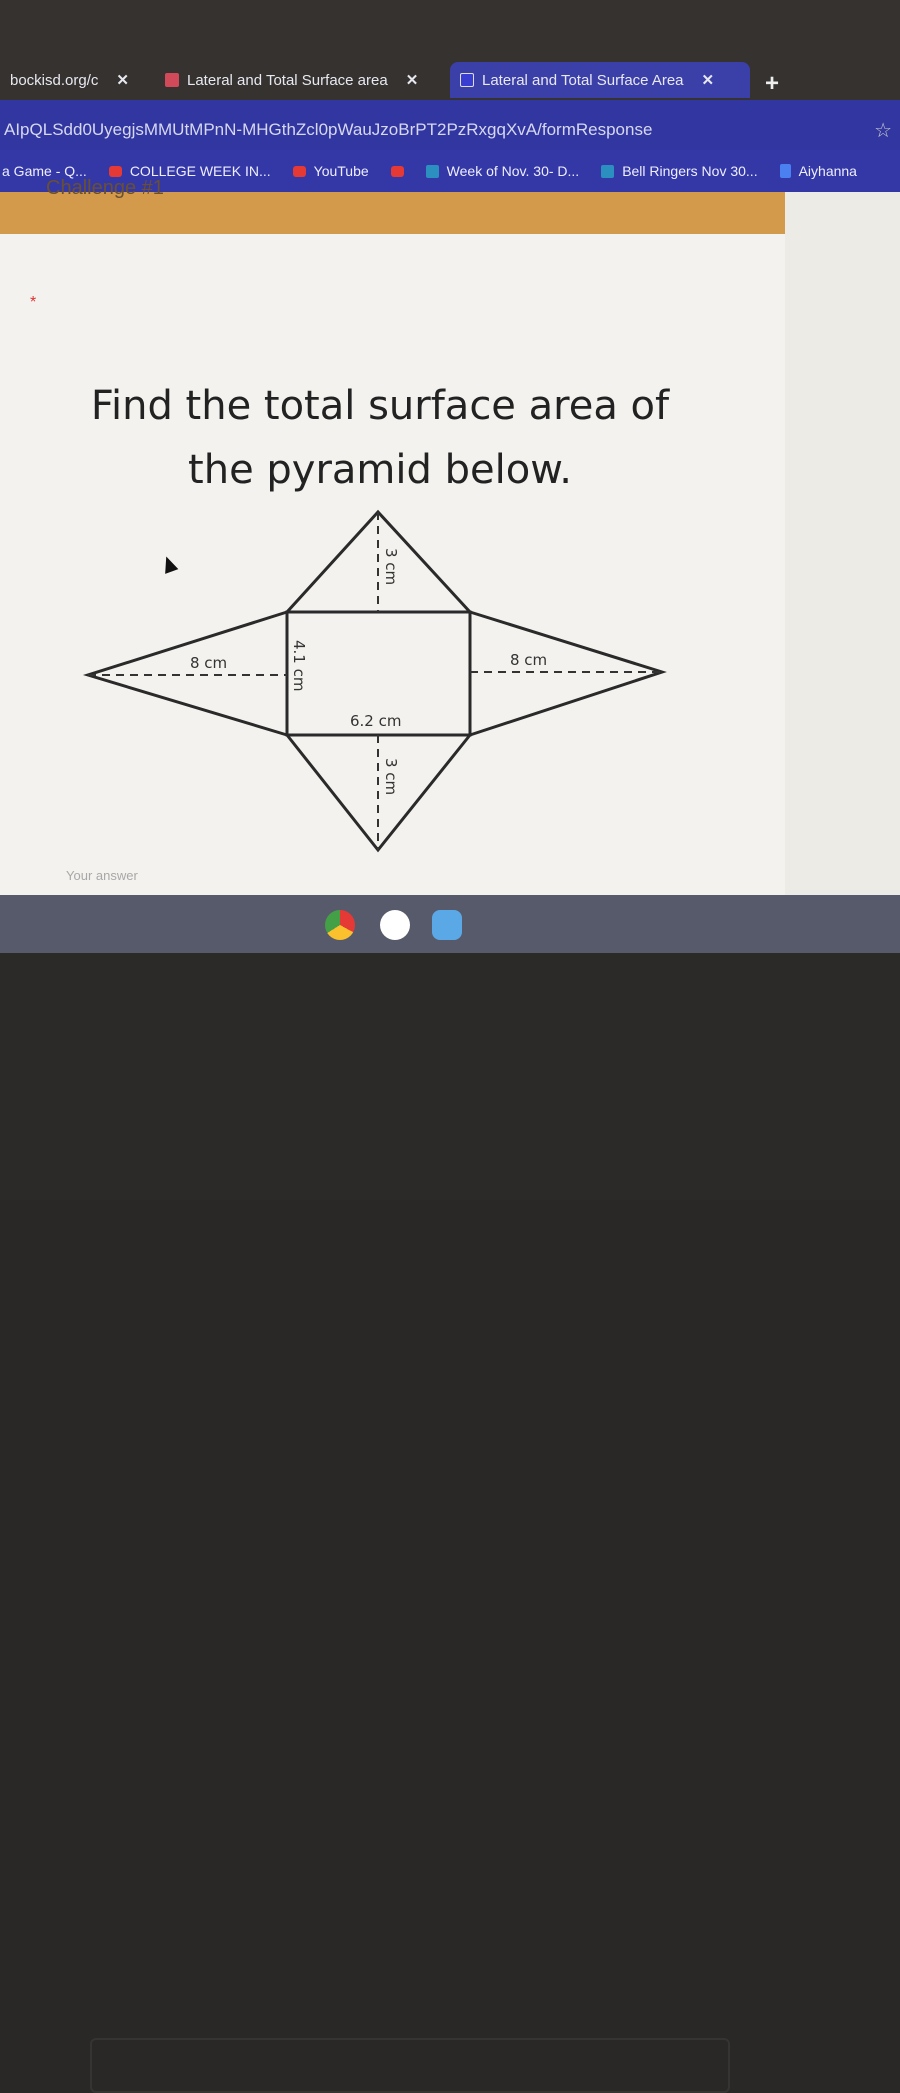 This screenshot has height=2093, width=900. Describe the element at coordinates (54, 80) in the screenshot. I see `tab-label: bockisd.org/c` at that location.